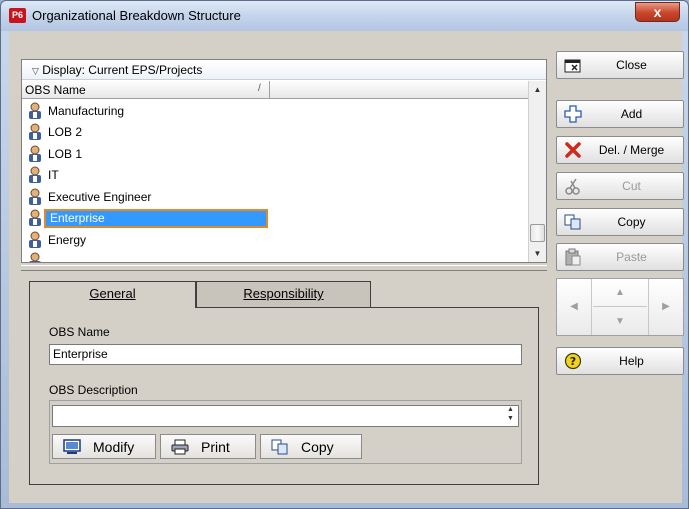  I want to click on copy-description-button: Copy, so click(311, 446).